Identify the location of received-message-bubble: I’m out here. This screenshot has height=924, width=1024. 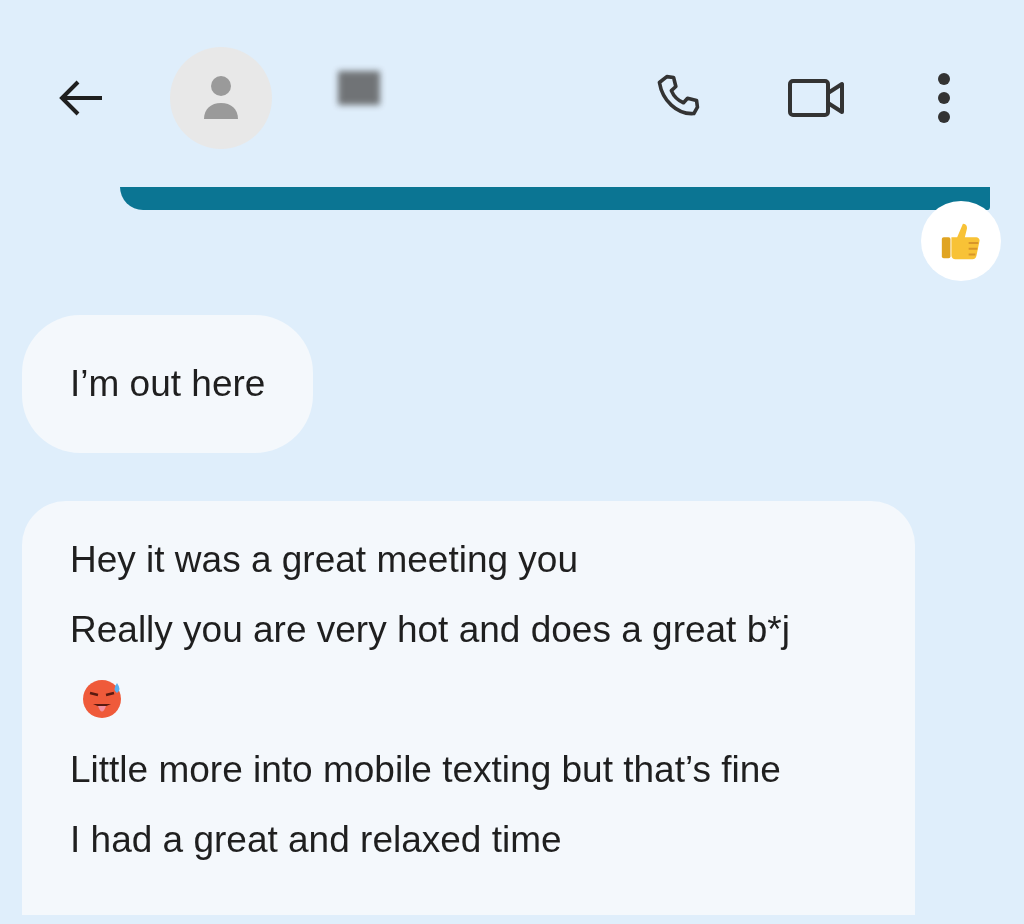
(168, 384).